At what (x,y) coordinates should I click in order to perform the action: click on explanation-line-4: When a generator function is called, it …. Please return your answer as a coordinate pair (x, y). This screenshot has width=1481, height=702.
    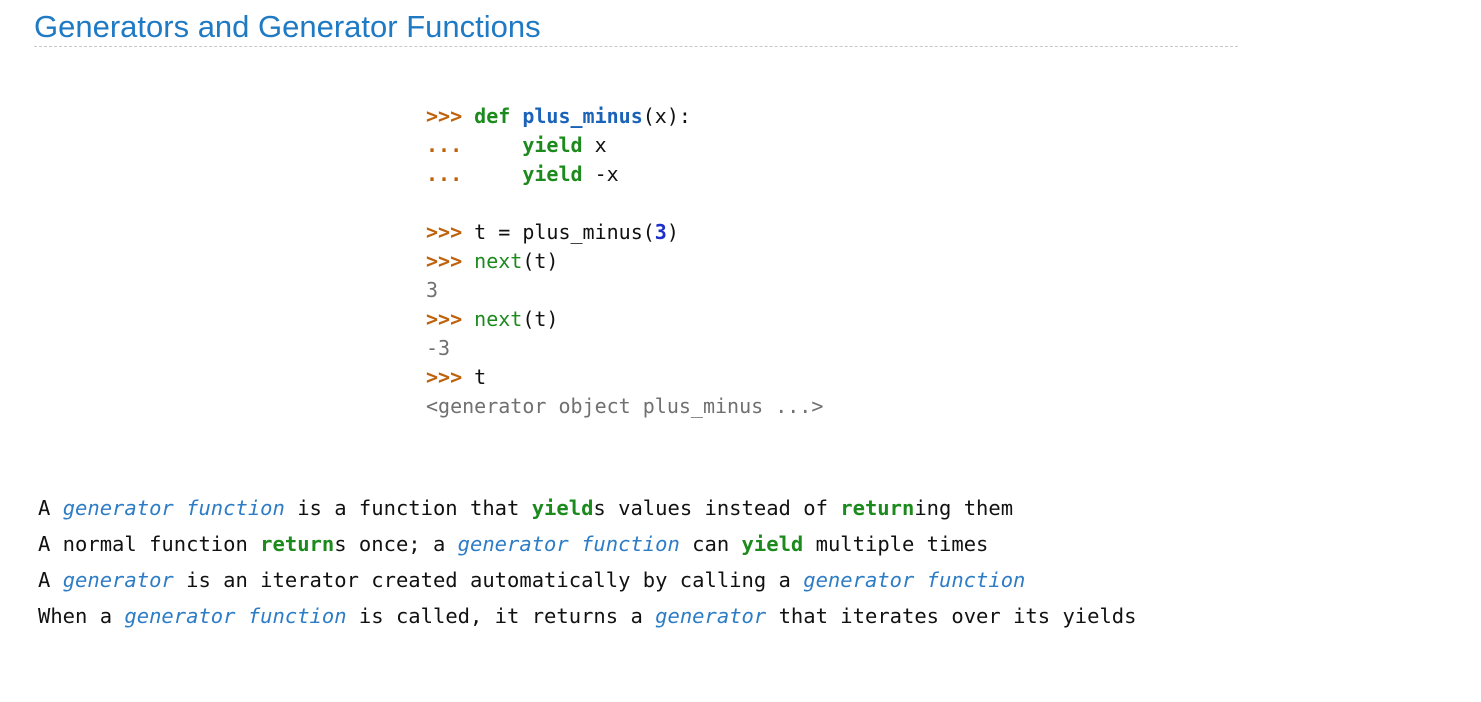
    Looking at the image, I should click on (587, 616).